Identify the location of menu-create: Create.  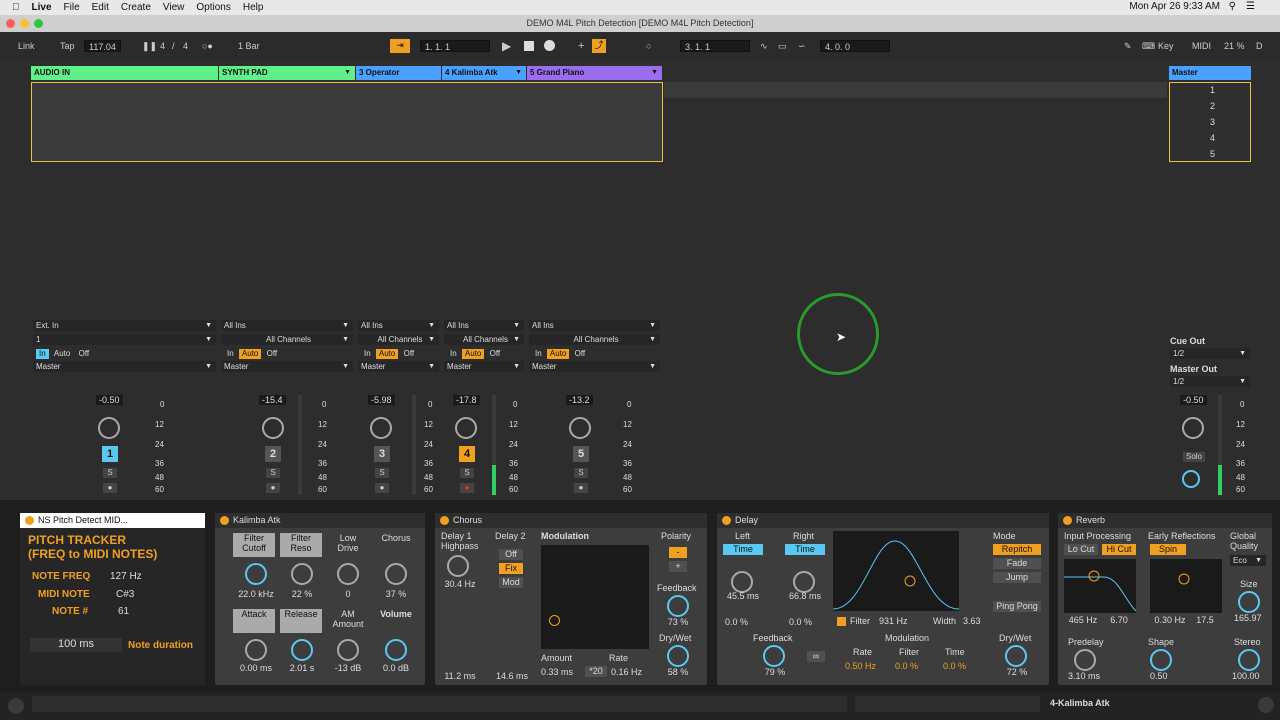
(136, 7).